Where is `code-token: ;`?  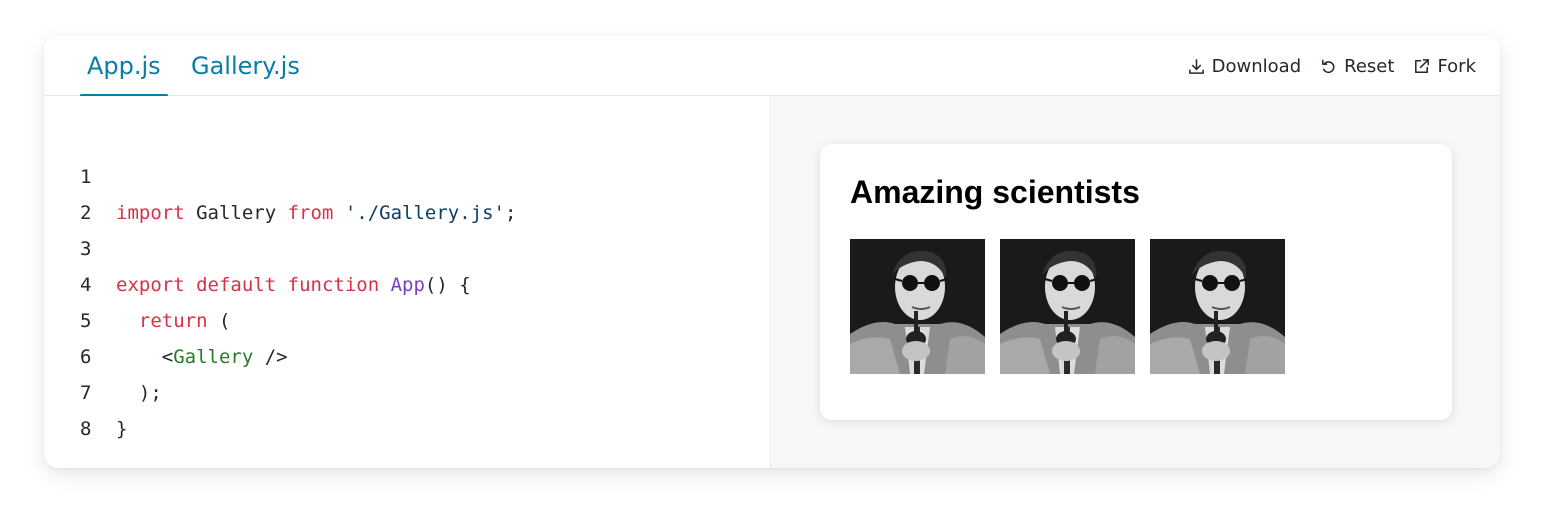
code-token: ; is located at coordinates (510, 213).